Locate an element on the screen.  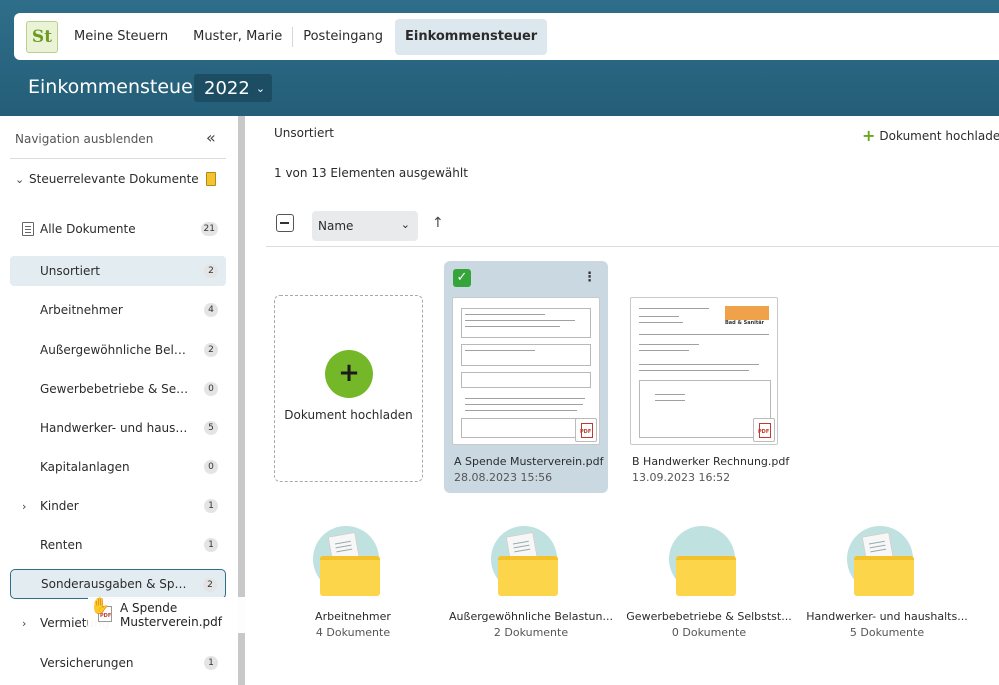
folder-count: 4 Dokumente is located at coordinates (353, 632).